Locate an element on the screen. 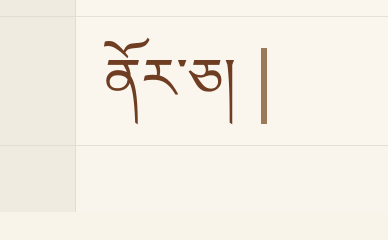 The image size is (388, 240). tibetan-text: ནོར་ཅ། is located at coordinates (170, 79).